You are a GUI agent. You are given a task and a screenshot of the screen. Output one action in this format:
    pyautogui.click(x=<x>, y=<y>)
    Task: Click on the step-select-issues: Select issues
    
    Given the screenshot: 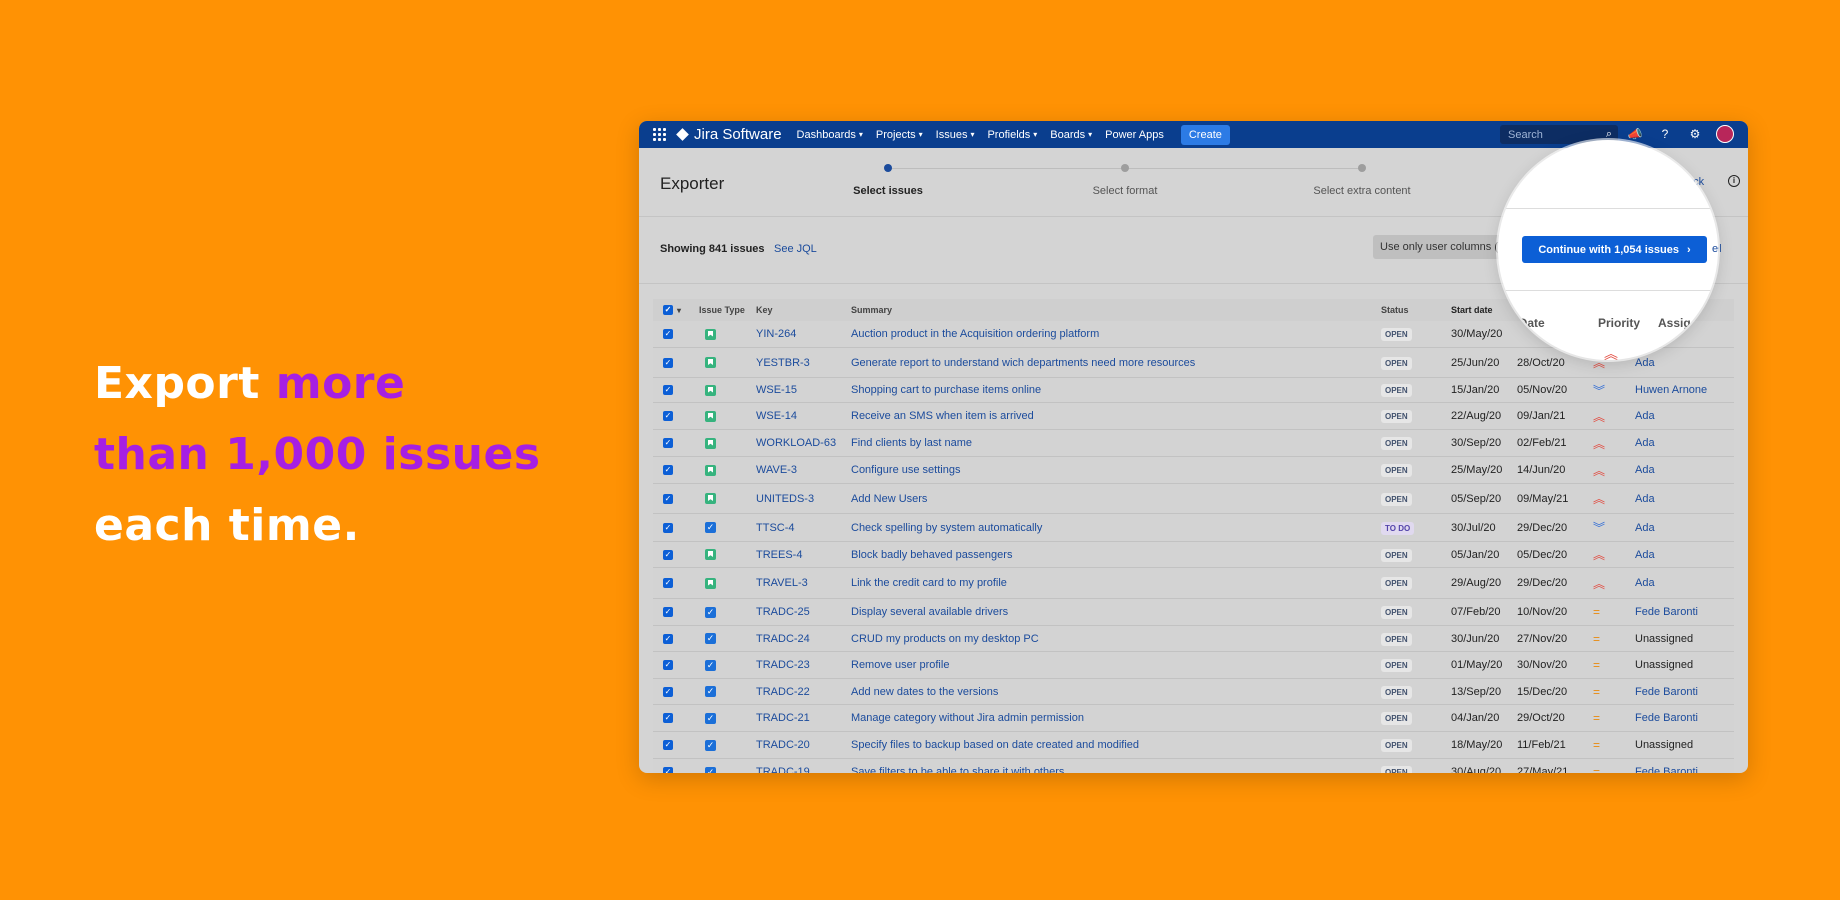 What is the action you would take?
    pyautogui.click(x=888, y=191)
    